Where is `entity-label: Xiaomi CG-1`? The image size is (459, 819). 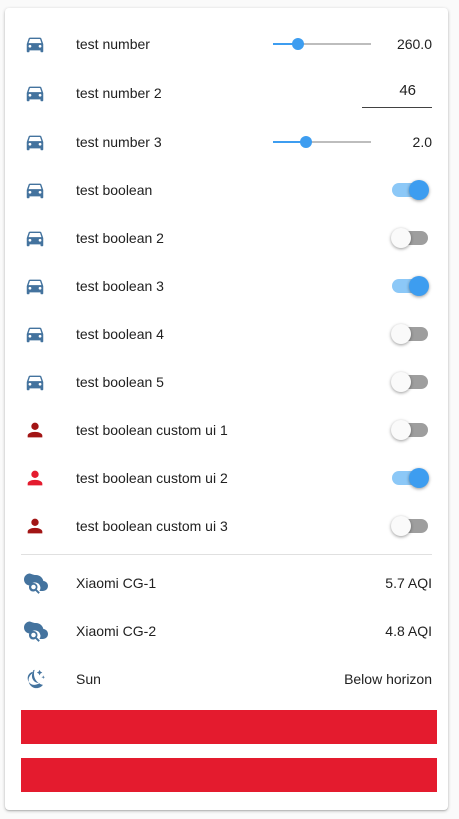
entity-label: Xiaomi CG-1 is located at coordinates (116, 583).